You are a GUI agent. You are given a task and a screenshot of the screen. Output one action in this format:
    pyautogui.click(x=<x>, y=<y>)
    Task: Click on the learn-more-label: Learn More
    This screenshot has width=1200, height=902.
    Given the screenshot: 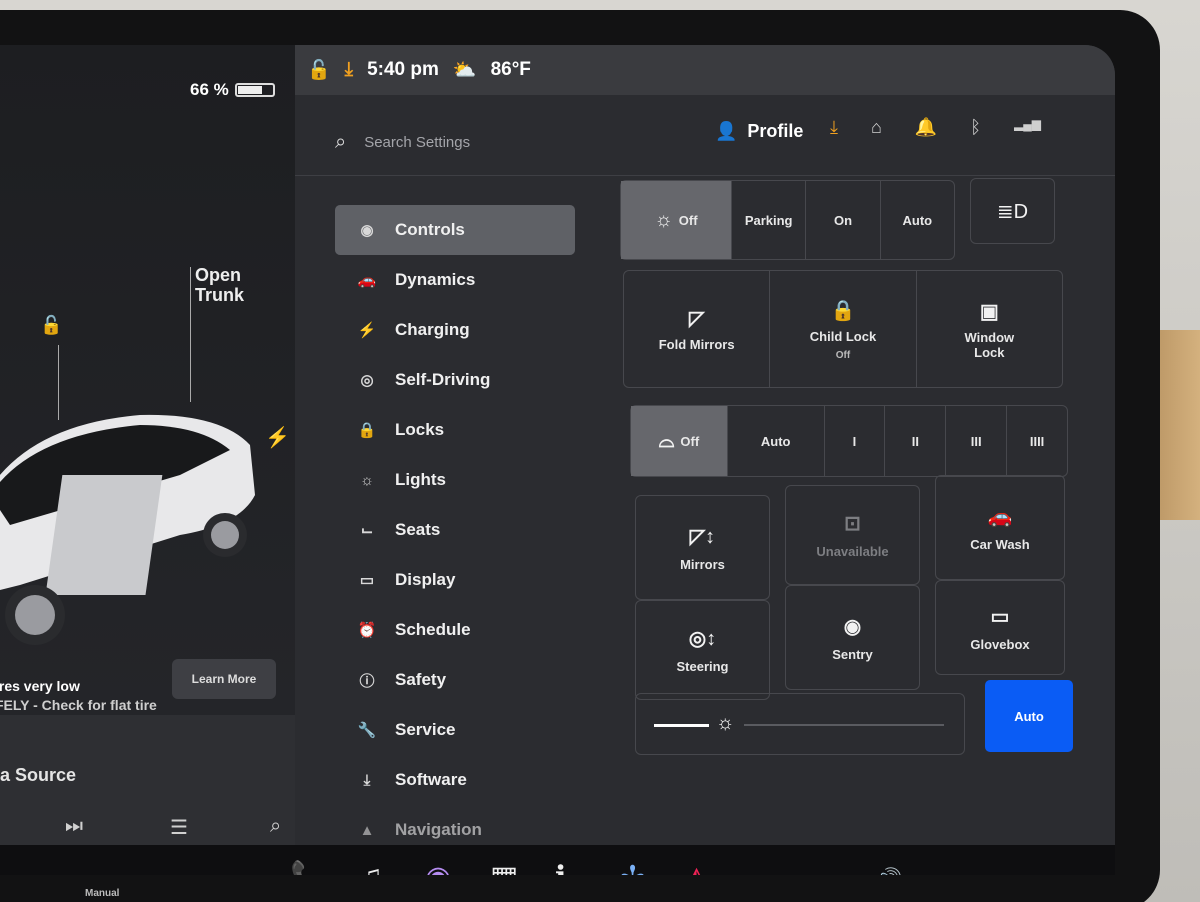 What is the action you would take?
    pyautogui.click(x=224, y=679)
    